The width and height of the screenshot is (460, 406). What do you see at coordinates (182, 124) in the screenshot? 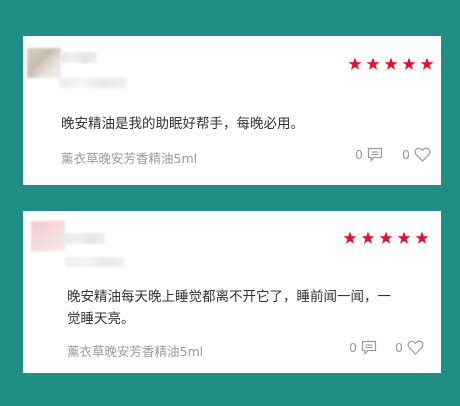
I see `review-text: 晚安精油是我的助眠好帮手，每晚必用。` at bounding box center [182, 124].